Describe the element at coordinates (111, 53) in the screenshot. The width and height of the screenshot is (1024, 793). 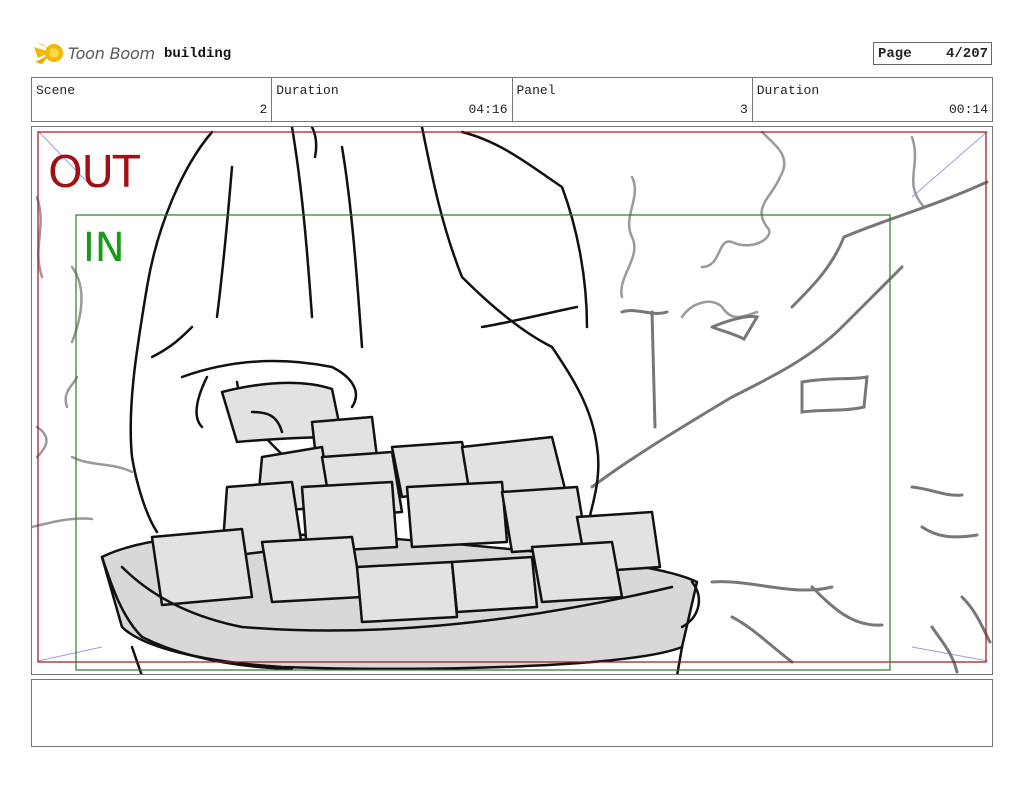
I see `logo-text: Toon Boom` at that location.